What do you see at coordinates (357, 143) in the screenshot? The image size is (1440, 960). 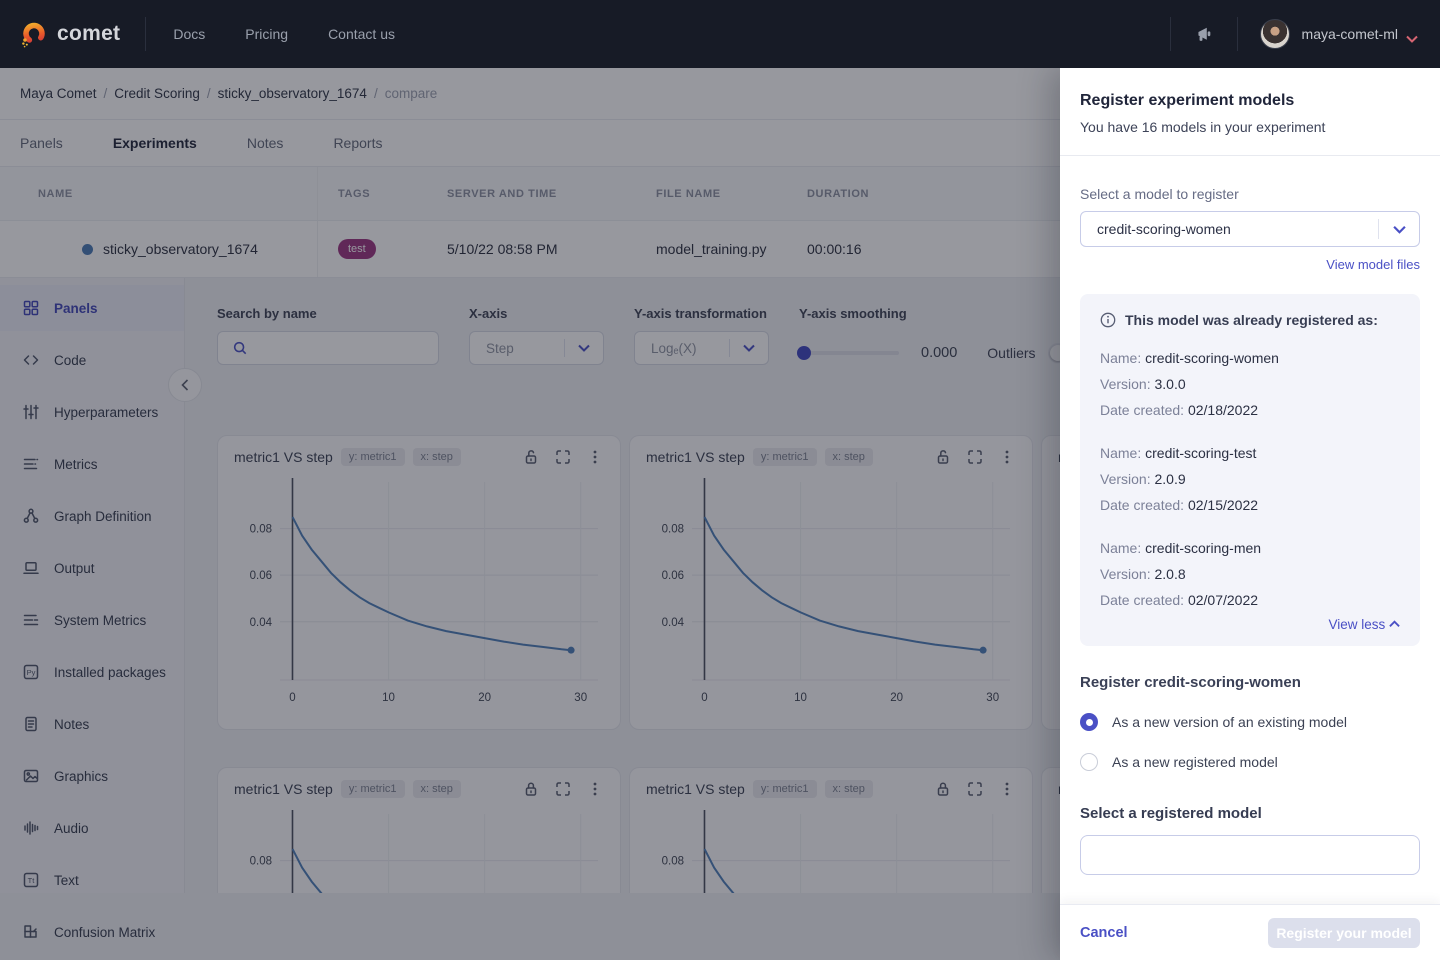 I see `tab-reports: Reports` at bounding box center [357, 143].